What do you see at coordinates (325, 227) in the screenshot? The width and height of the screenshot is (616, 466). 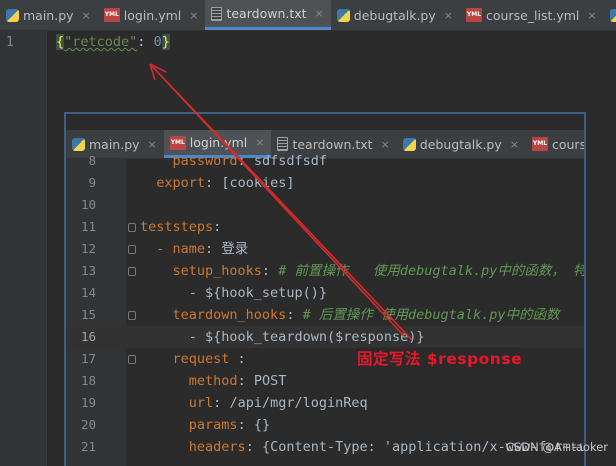 I see `code-line: 11 teststeps:` at bounding box center [325, 227].